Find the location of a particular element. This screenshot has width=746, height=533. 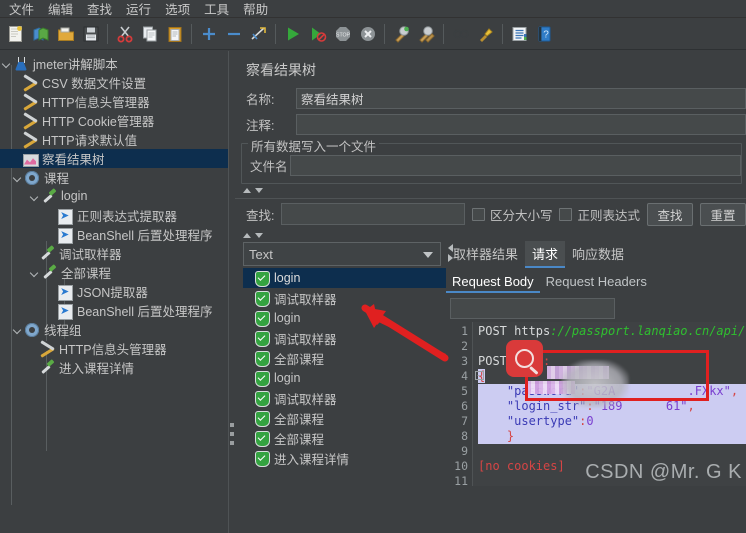

filename-input is located at coordinates (515, 165).